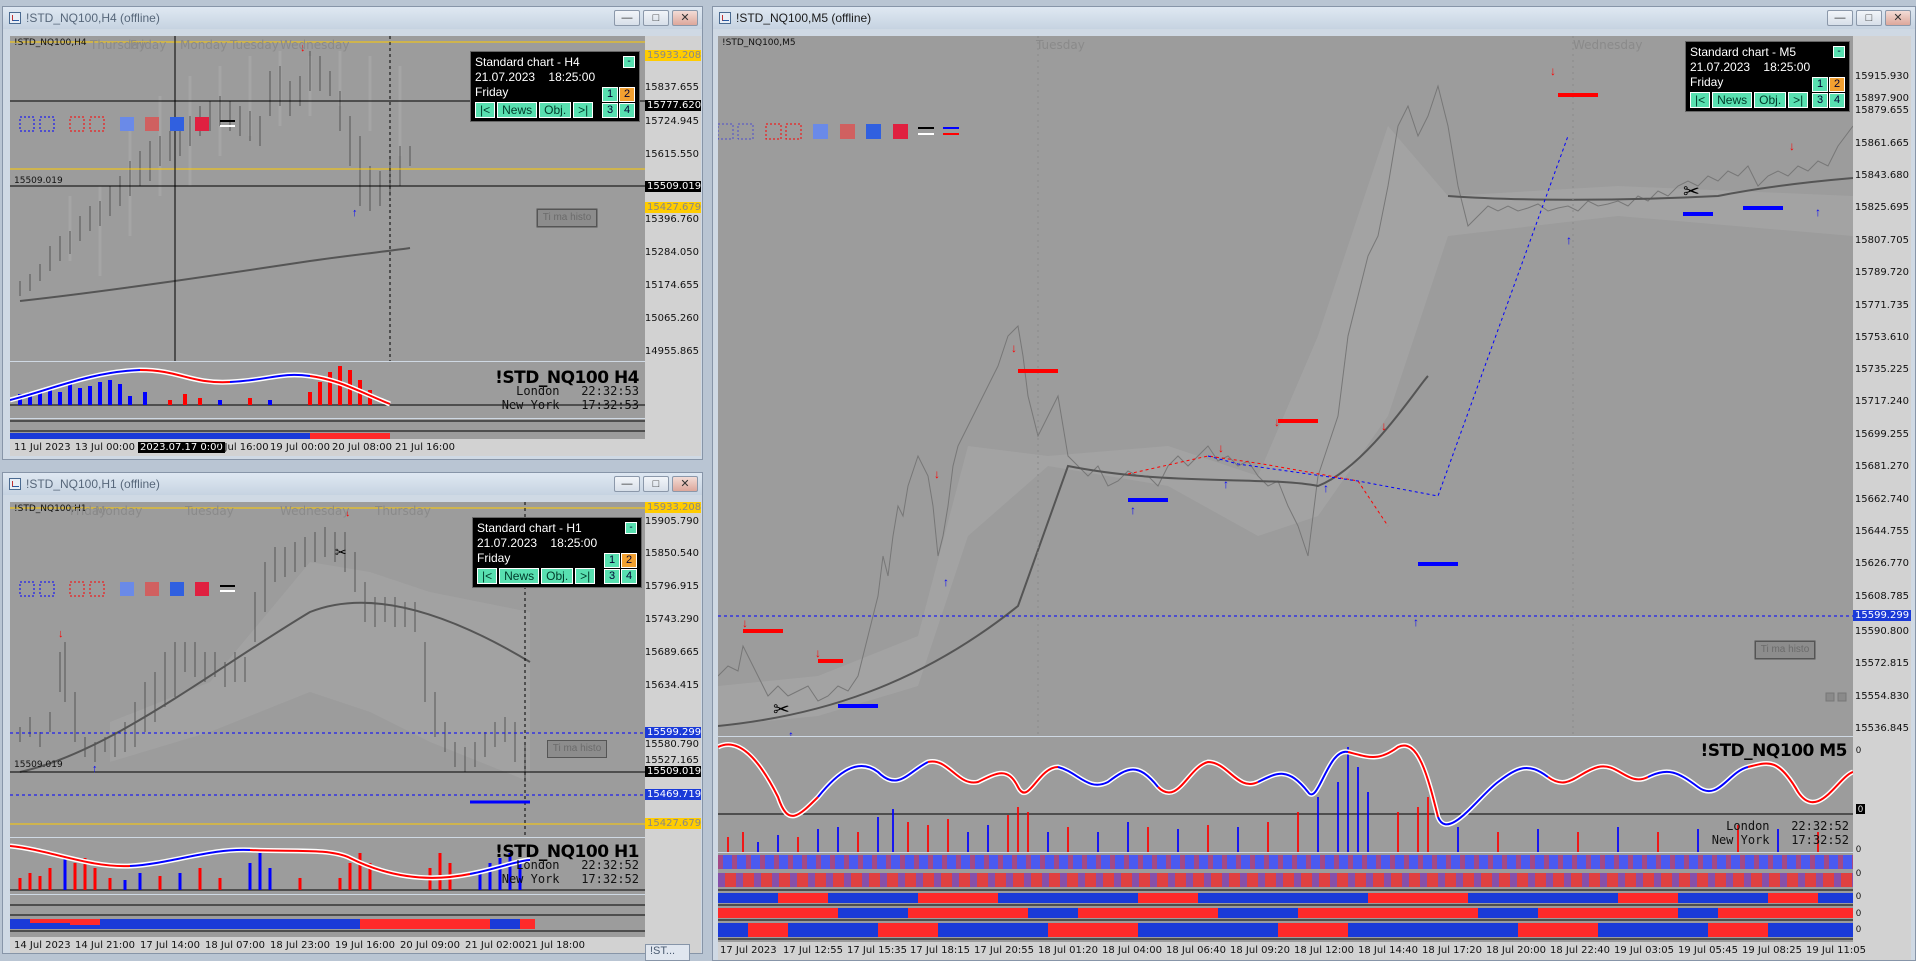 Image resolution: width=1916 pixels, height=961 pixels. What do you see at coordinates (235, 945) in the screenshot?
I see `time-label: 18 Jul 07:00` at bounding box center [235, 945].